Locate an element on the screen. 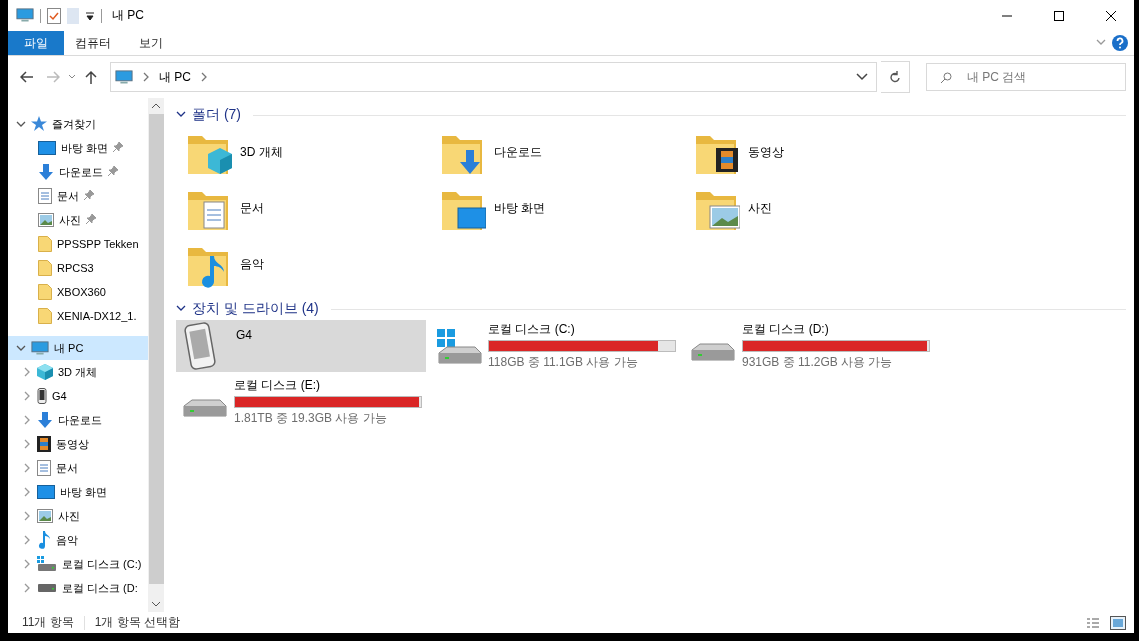 The width and height of the screenshot is (1139, 641). folder-item: 동영상 is located at coordinates (821, 154).